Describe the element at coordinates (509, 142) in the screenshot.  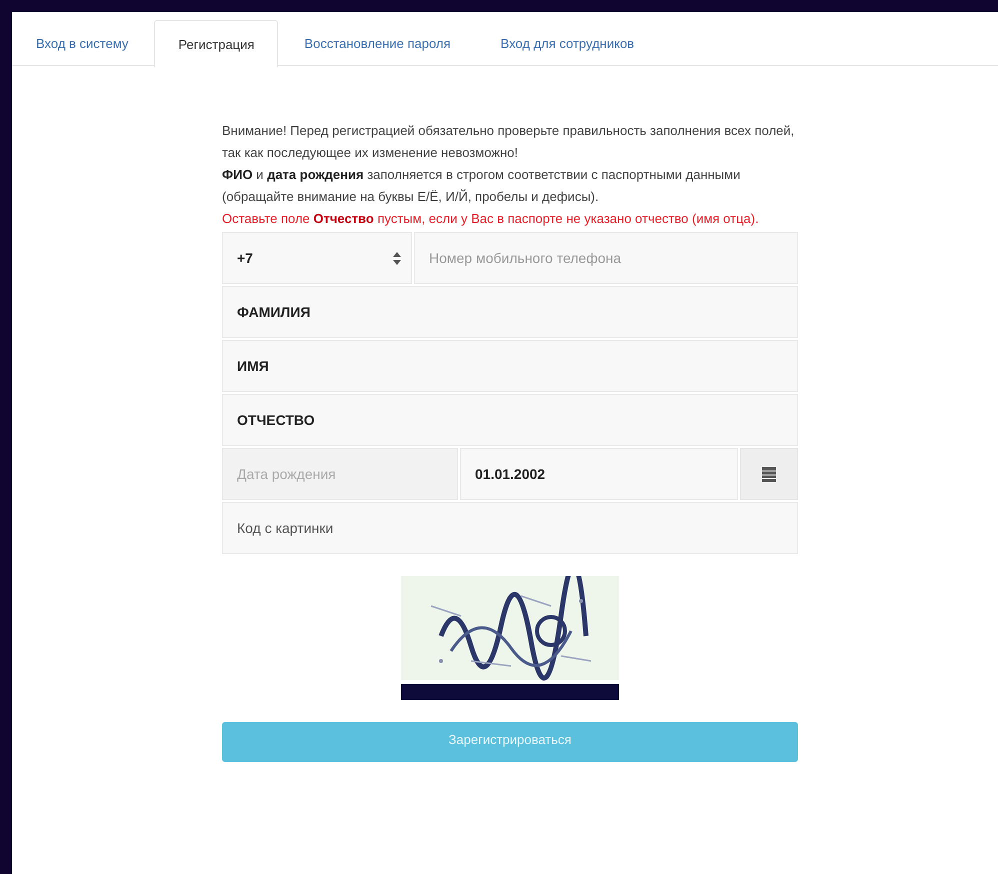
I see `notice-text: Внимание! Перед регистрацией обязательно проверьте правильность заполнения всех полей, так как последующее их изменение невозможно!` at that location.